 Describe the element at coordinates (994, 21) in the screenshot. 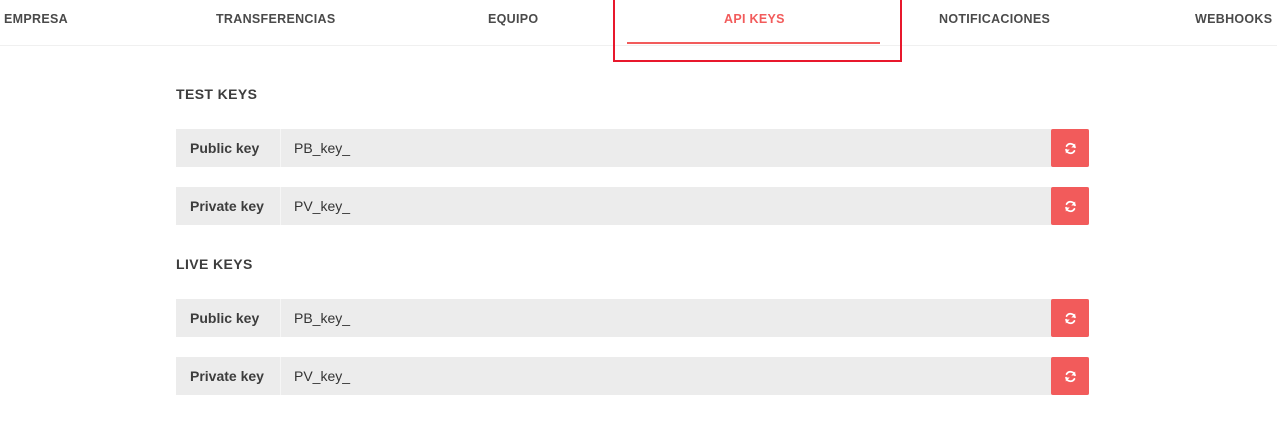

I see `tab-notificaciones: NOTIFICACIONES` at that location.